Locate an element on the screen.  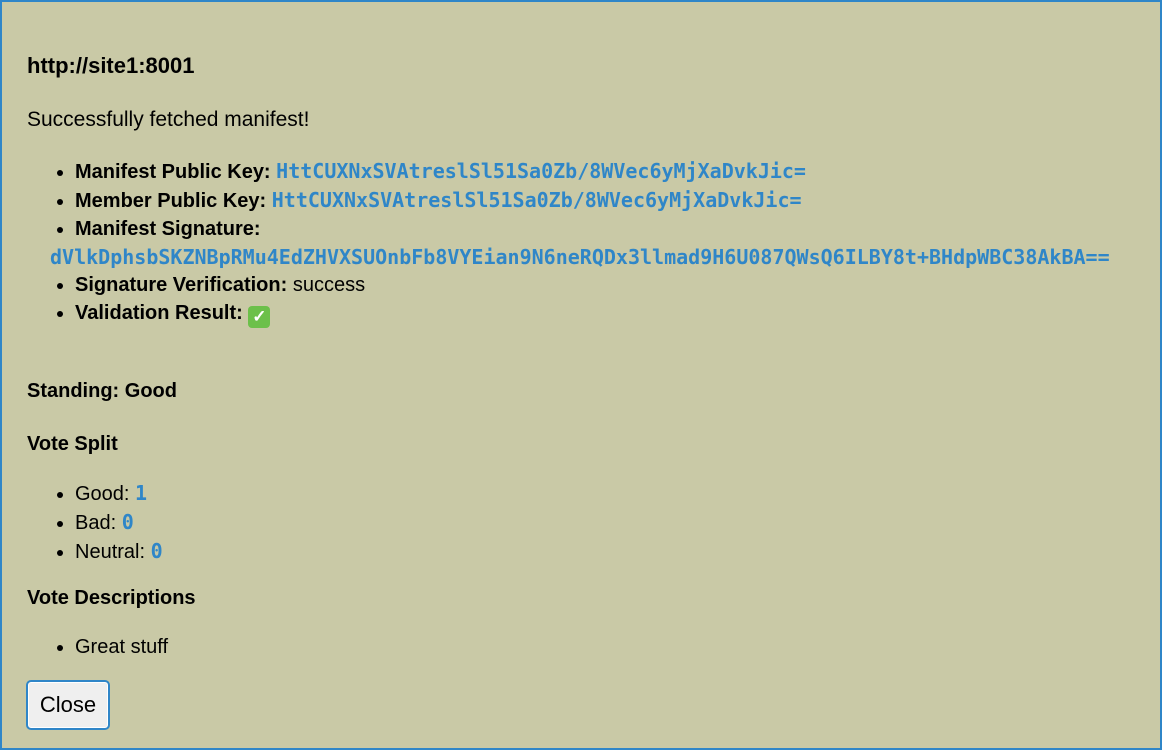
standing-heading: Standing: Good is located at coordinates (102, 391).